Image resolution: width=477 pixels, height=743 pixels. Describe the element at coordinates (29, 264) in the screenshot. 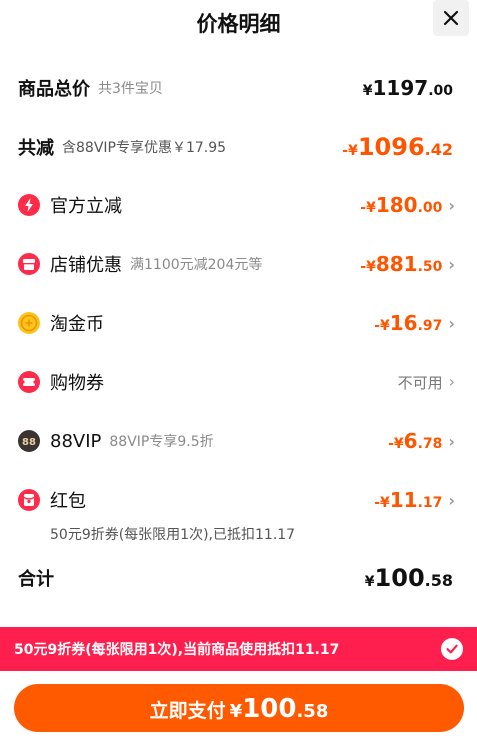

I see `shop-icon` at that location.